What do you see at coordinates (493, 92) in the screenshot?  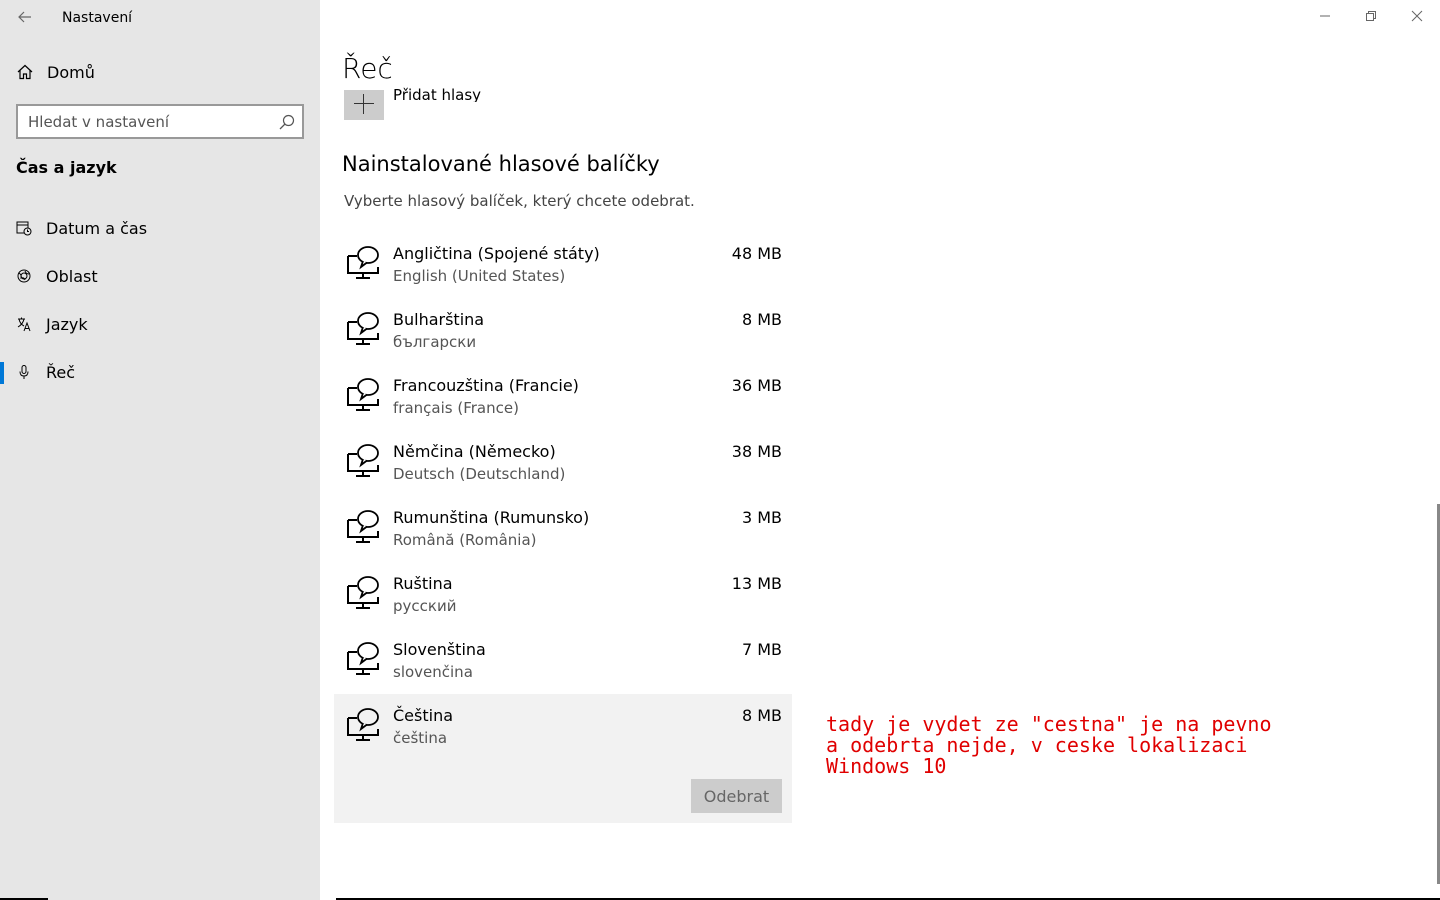 I see `add-voices-label-clip: Přidat hlasy` at bounding box center [493, 92].